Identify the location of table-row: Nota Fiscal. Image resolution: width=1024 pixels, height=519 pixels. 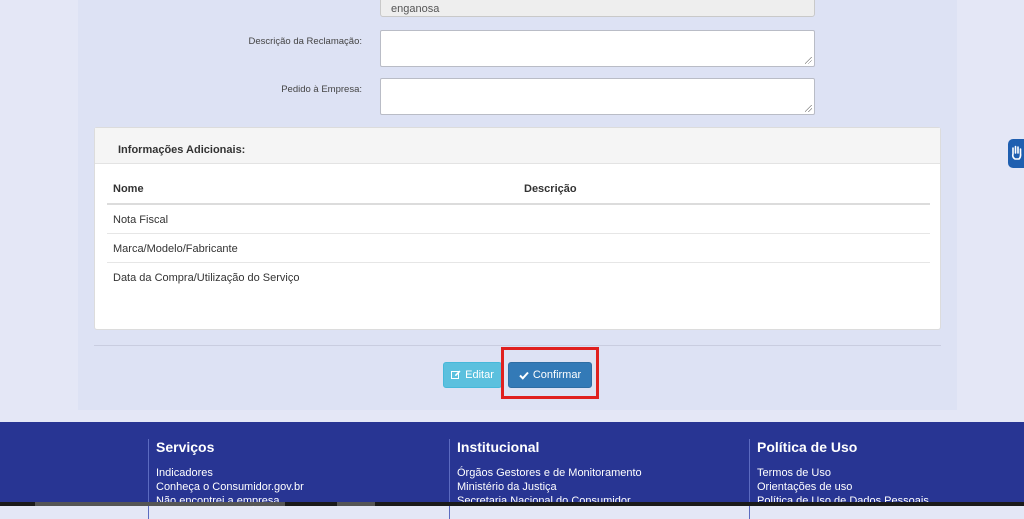
(518, 219).